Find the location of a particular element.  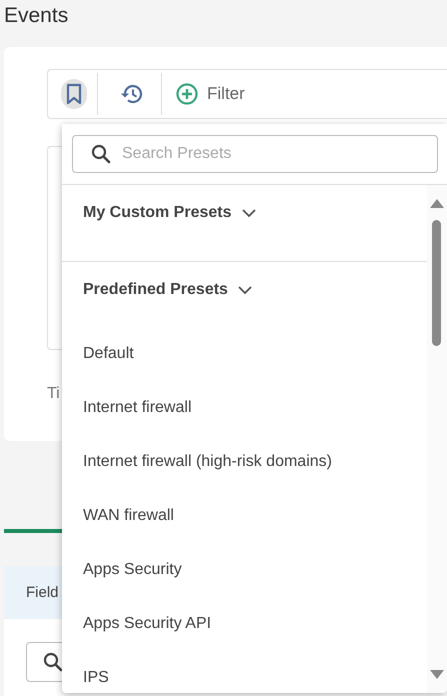

page-title: Events is located at coordinates (36, 16).